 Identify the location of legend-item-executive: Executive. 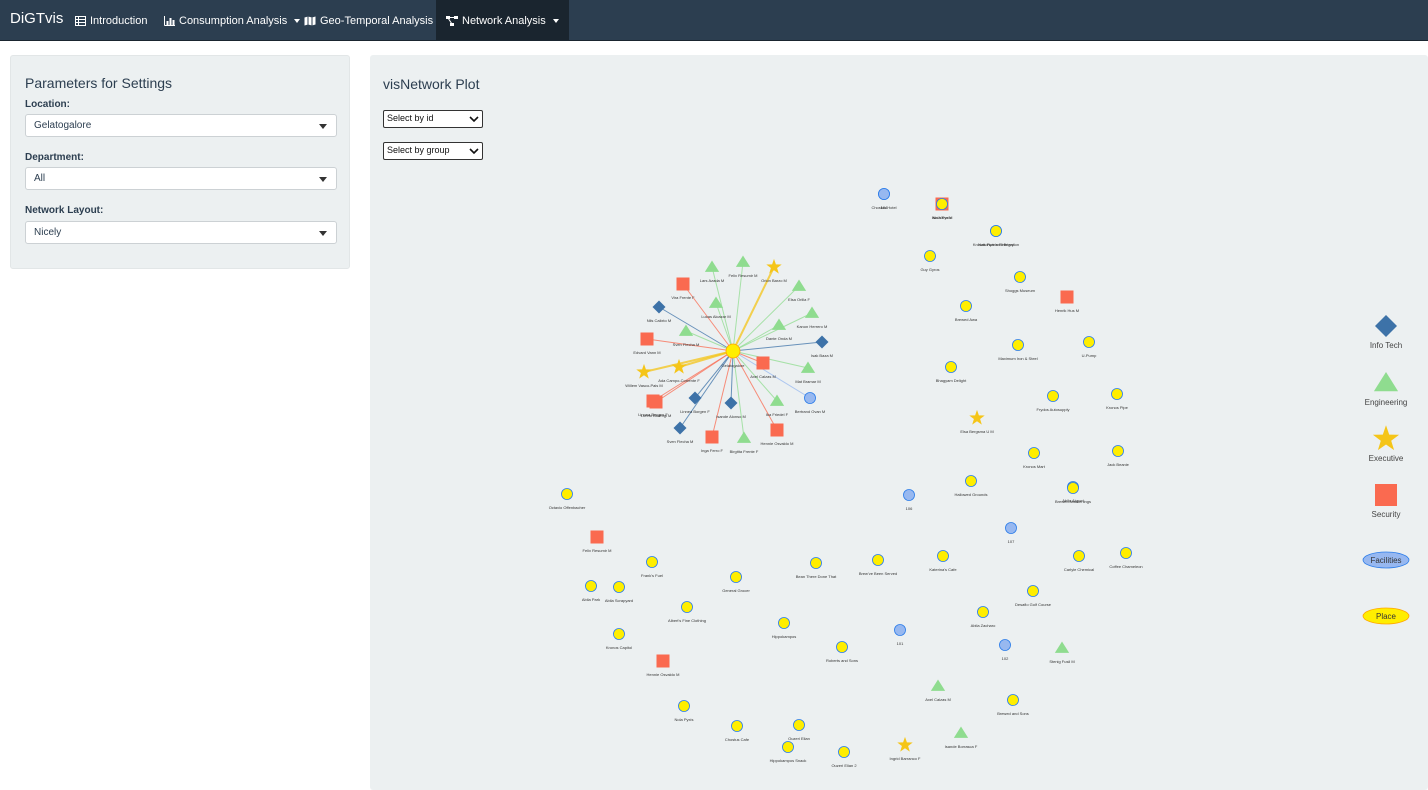
(1386, 444).